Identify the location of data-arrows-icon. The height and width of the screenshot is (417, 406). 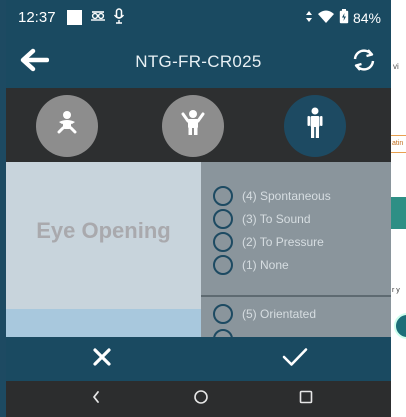
(309, 18).